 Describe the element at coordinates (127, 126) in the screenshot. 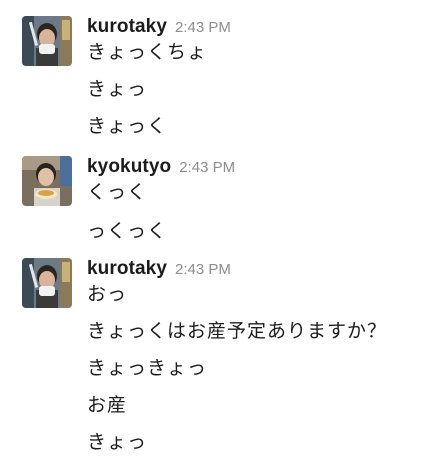

I see `message-text: きょっく` at that location.